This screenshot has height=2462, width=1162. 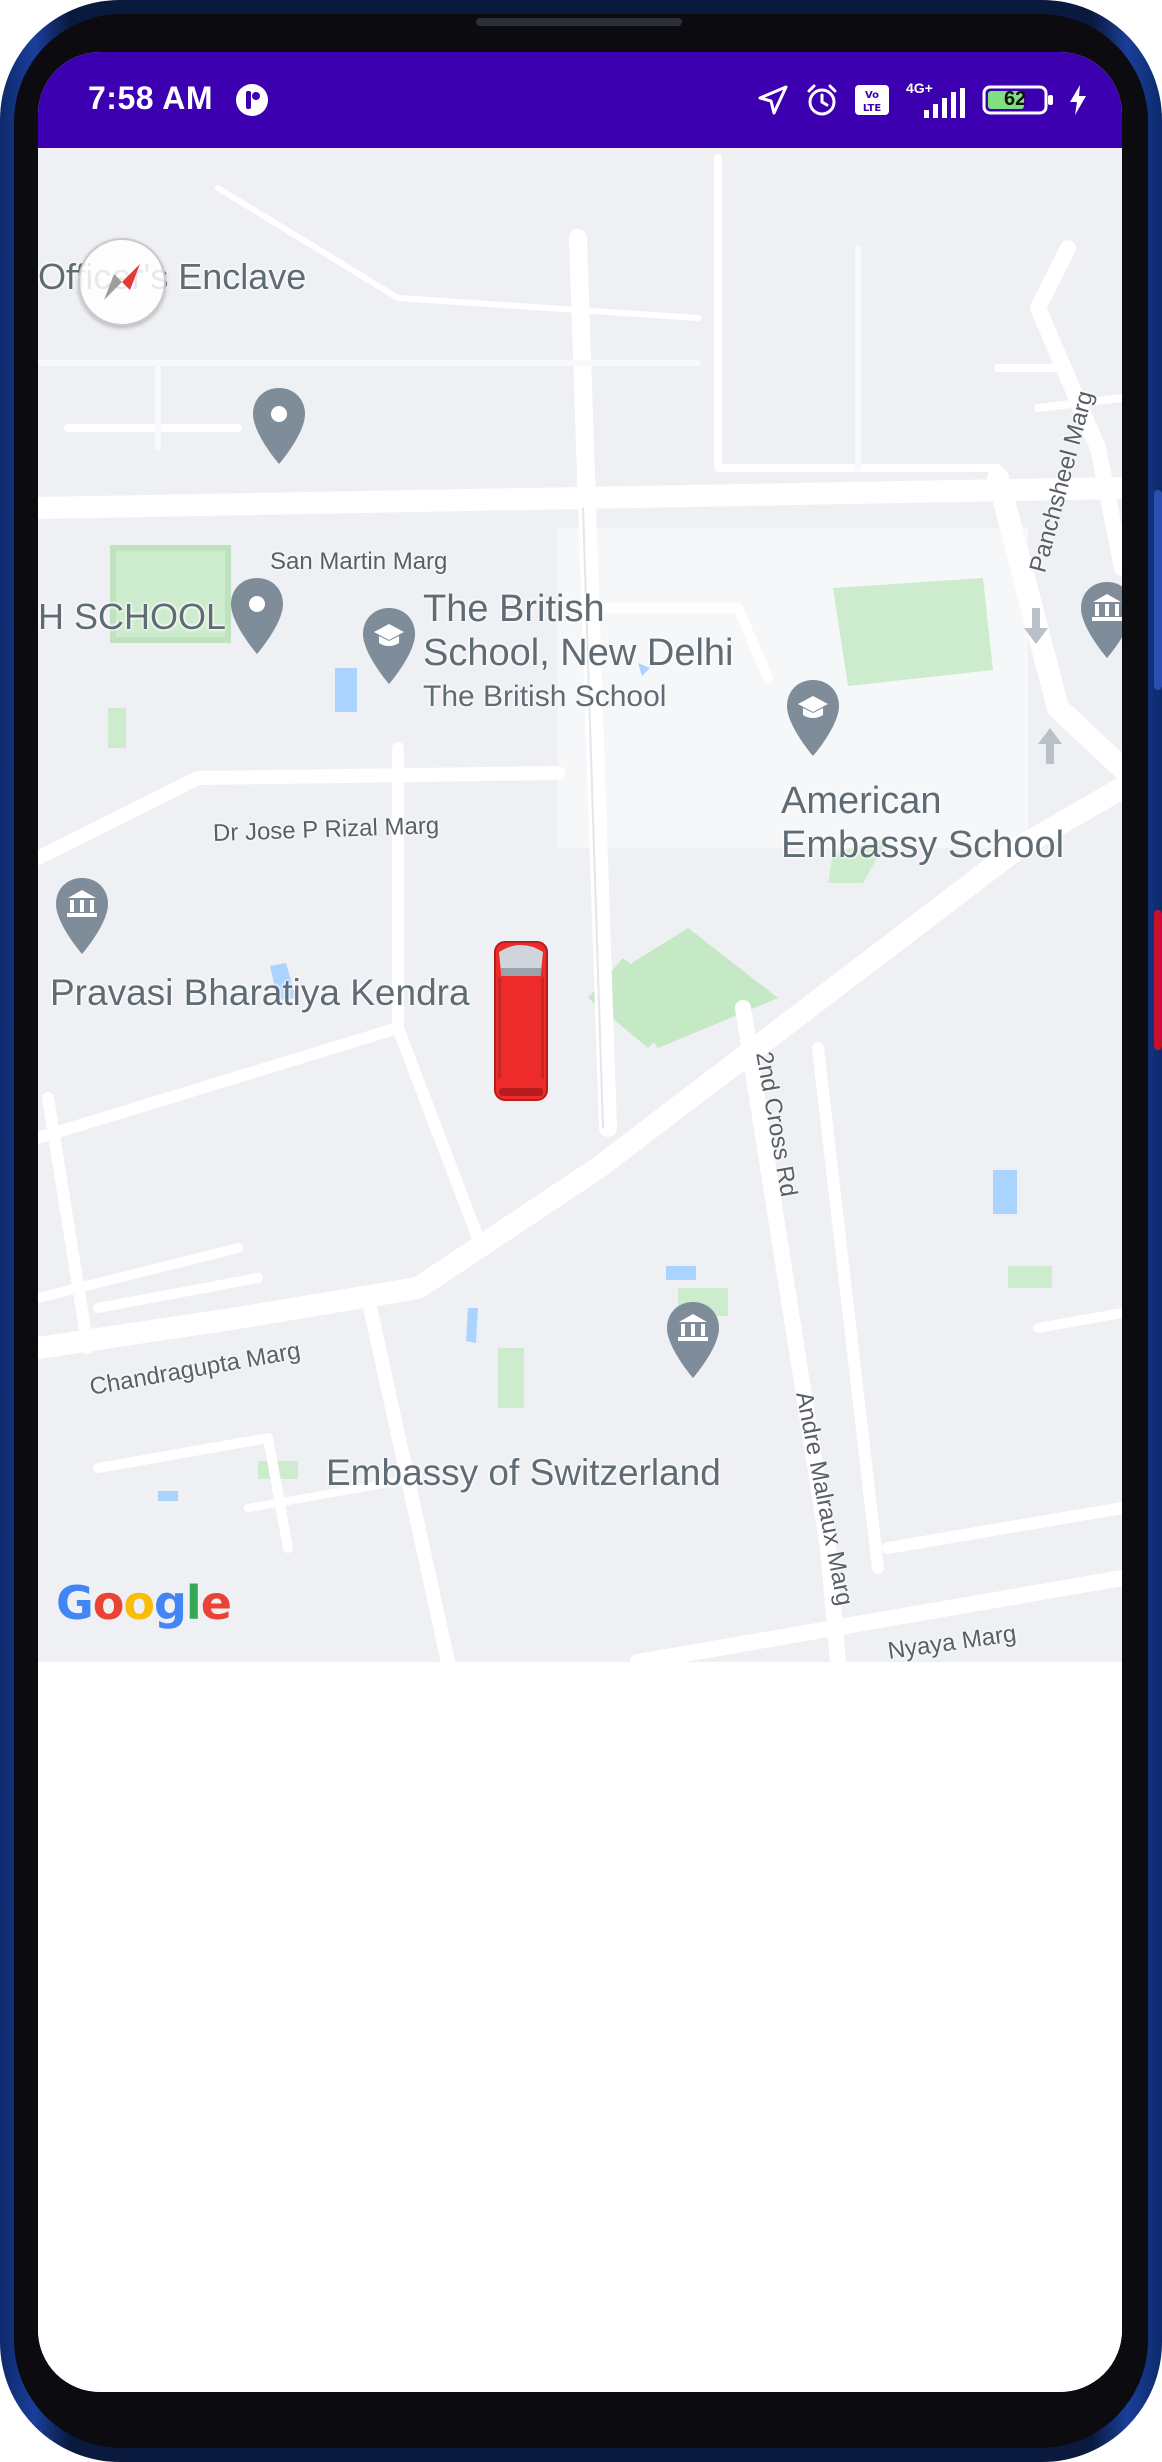 I want to click on svg-text: LTE, so click(x=872, y=108).